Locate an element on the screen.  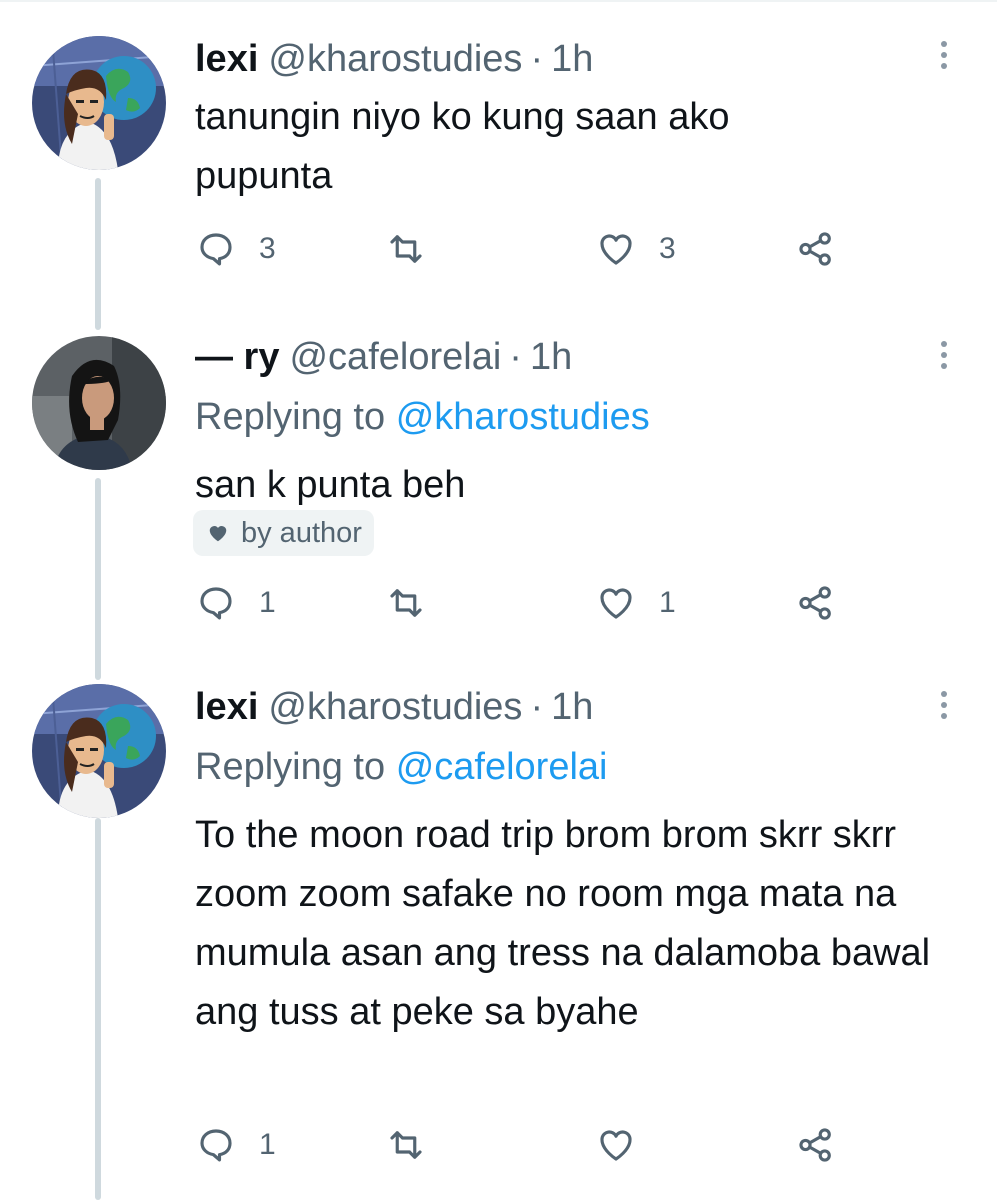
mention-link: @kharostudies is located at coordinates (523, 417).